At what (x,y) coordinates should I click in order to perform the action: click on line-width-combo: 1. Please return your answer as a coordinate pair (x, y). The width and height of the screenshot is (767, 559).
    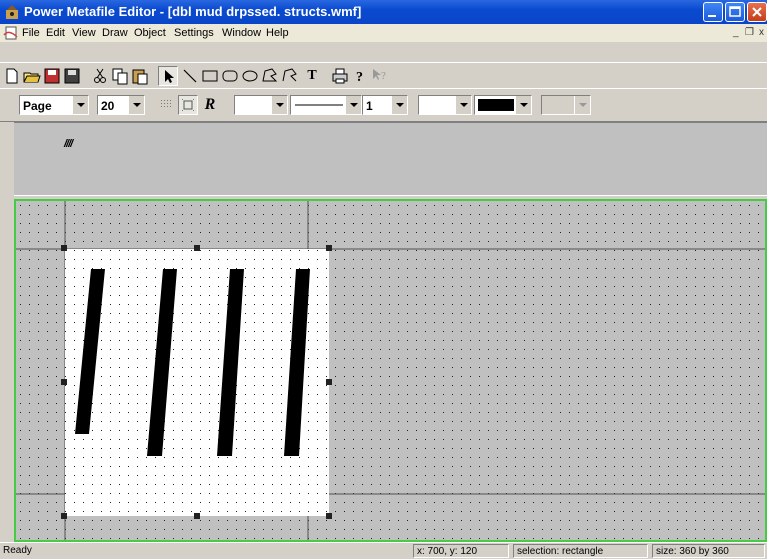
    Looking at the image, I should click on (385, 105).